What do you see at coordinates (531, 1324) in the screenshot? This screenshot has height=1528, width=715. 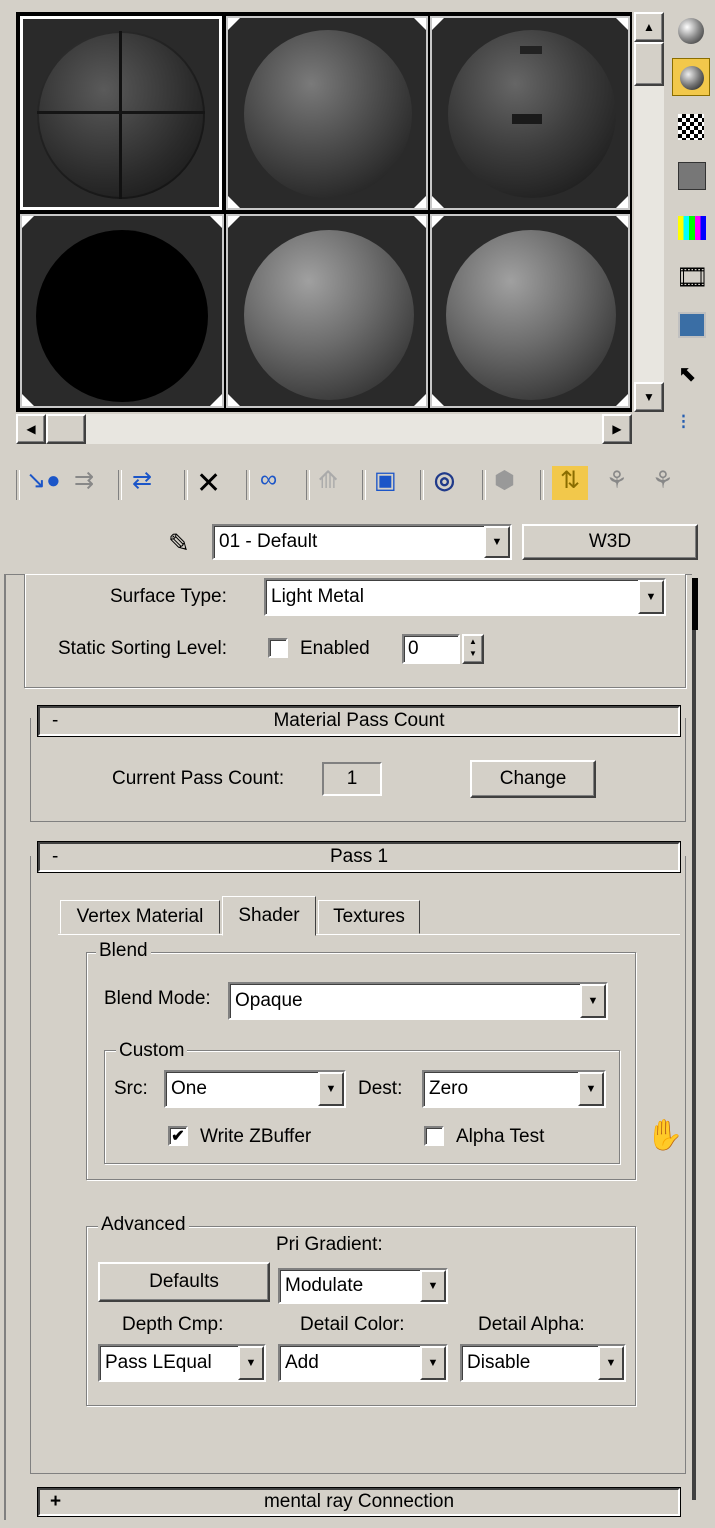 I see `detail-alpha-label: Detail Alpha:` at bounding box center [531, 1324].